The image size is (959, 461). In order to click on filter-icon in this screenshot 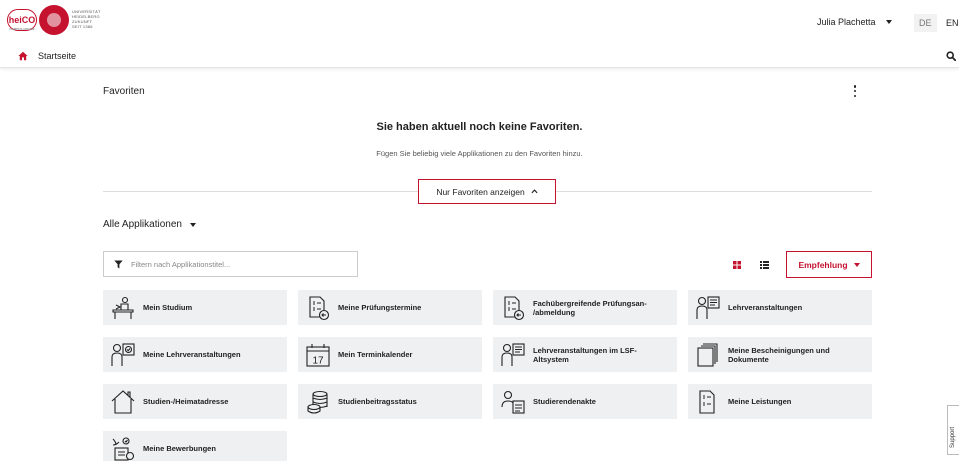, I will do `click(118, 264)`.